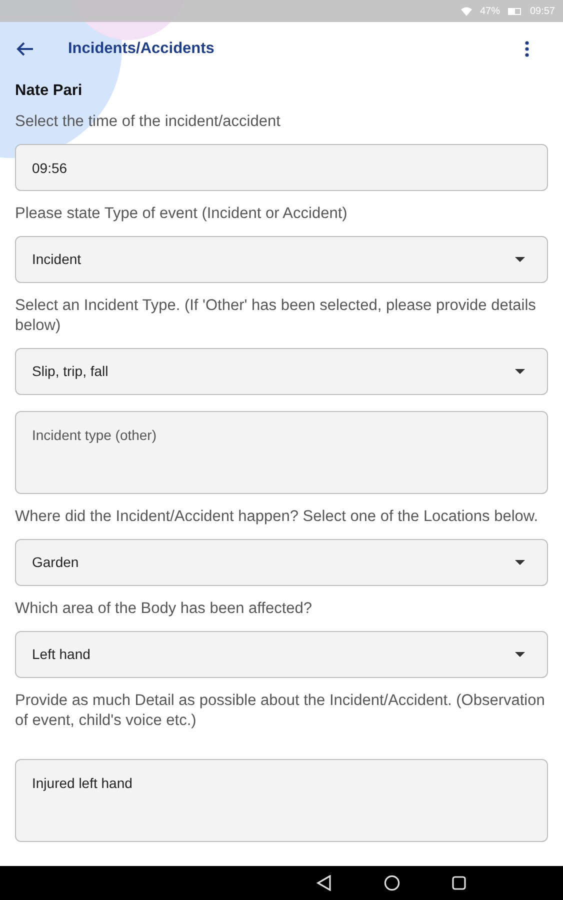  Describe the element at coordinates (25, 49) in the screenshot. I see `back-icon` at that location.